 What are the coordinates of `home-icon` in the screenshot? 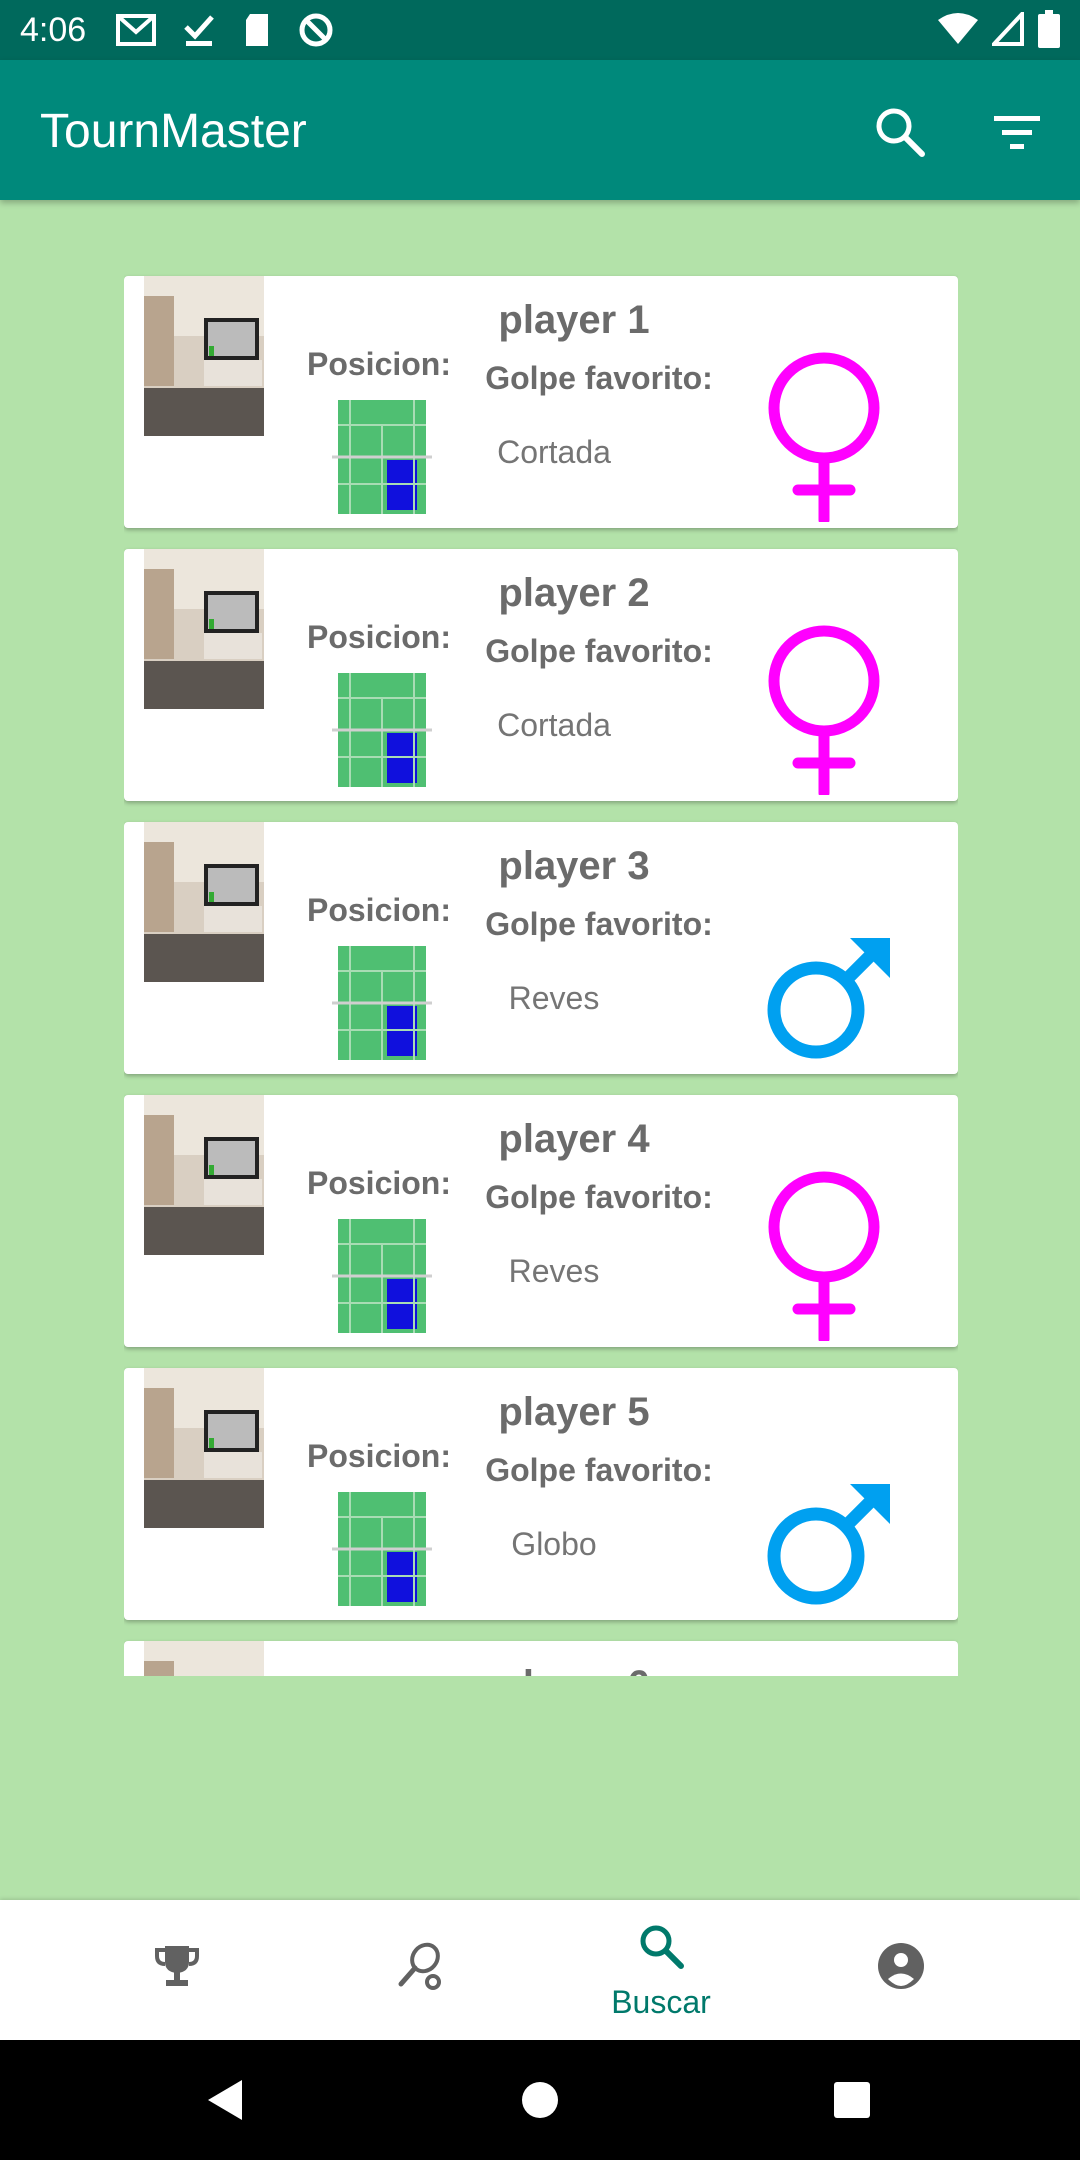 It's located at (540, 2100).